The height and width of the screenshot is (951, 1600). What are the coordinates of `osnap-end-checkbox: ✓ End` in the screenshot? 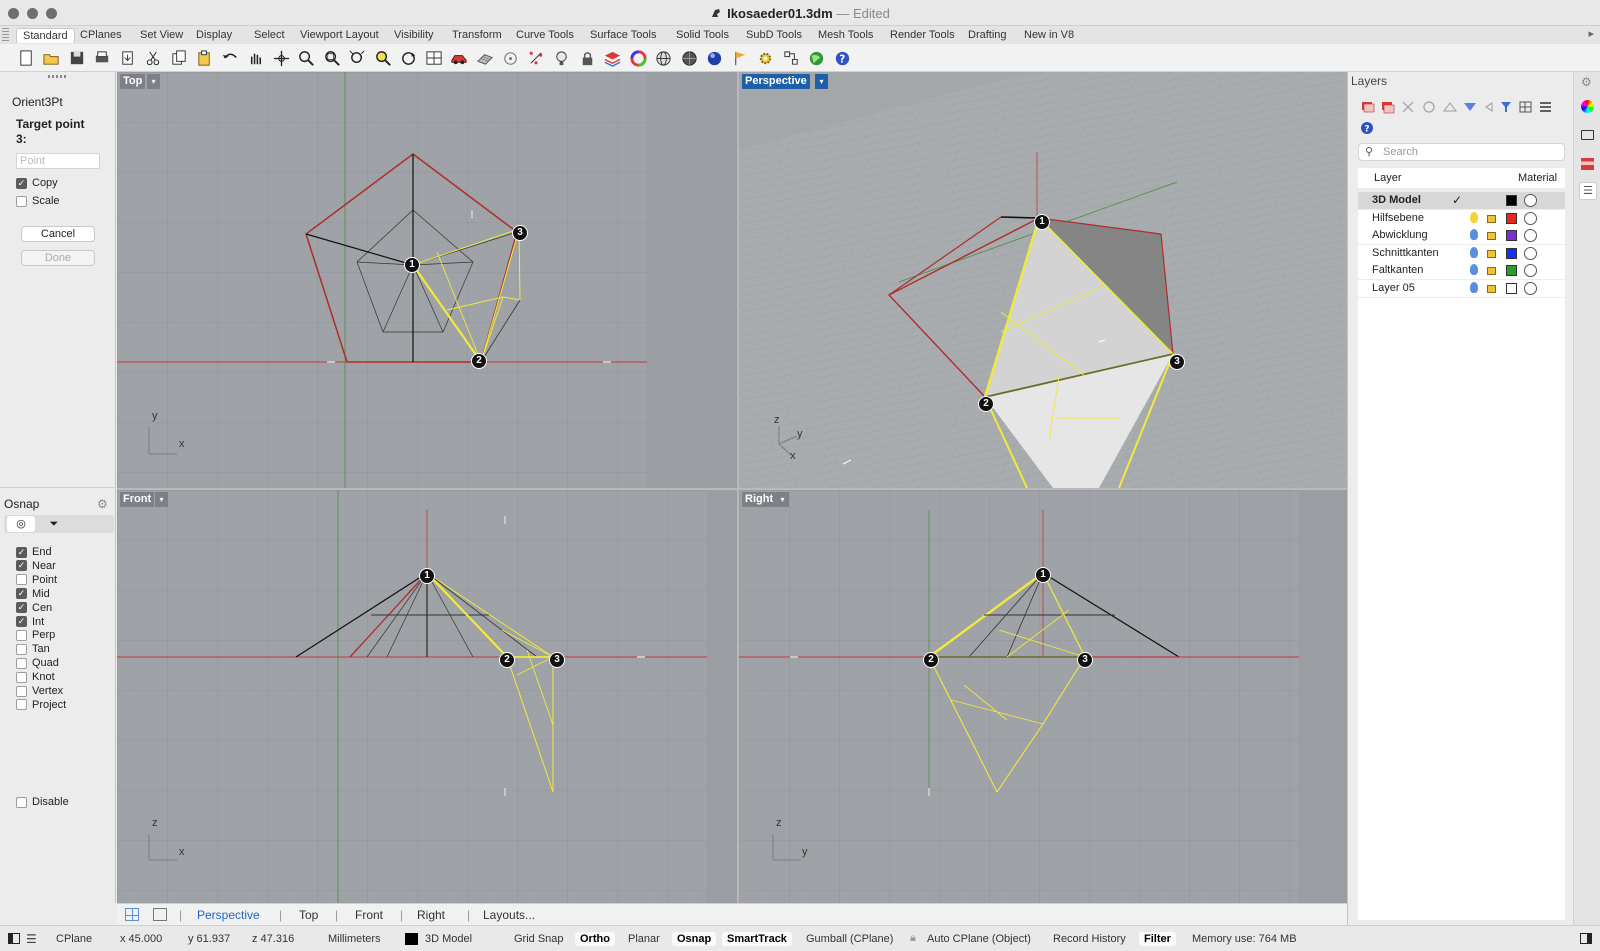 It's located at (34, 552).